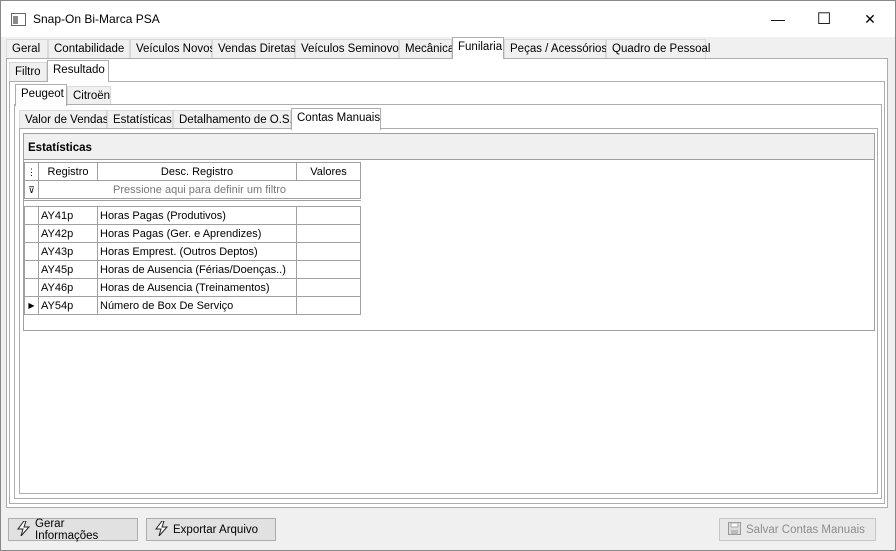 This screenshot has width=896, height=551. I want to click on cell-desc: Horas Pagas (Produtivos), so click(197, 215).